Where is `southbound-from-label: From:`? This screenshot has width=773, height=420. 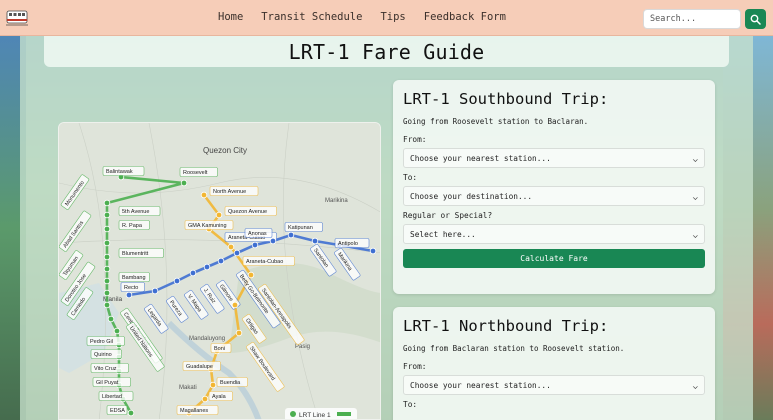 southbound-from-label: From: is located at coordinates (415, 139).